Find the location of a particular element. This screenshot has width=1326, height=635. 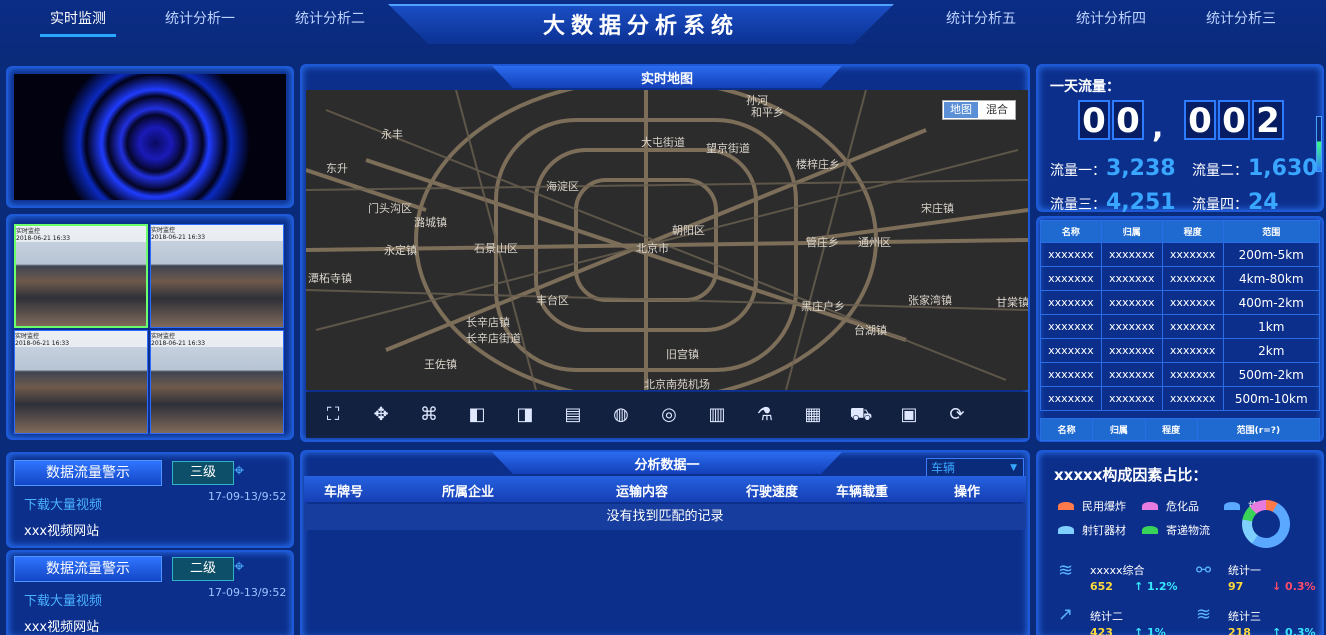

table-row: xxxxxxx xxxxxxx xxxxxxx 2km is located at coordinates (1180, 350).